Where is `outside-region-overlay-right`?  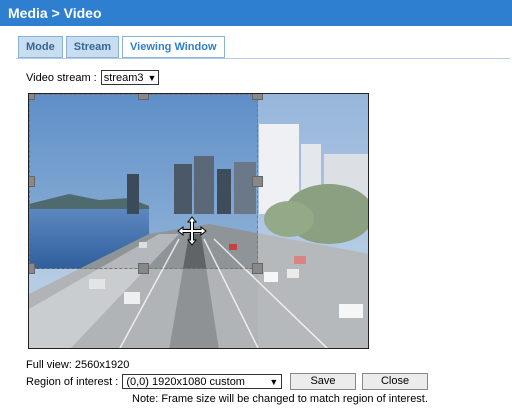 outside-region-overlay-right is located at coordinates (313, 221).